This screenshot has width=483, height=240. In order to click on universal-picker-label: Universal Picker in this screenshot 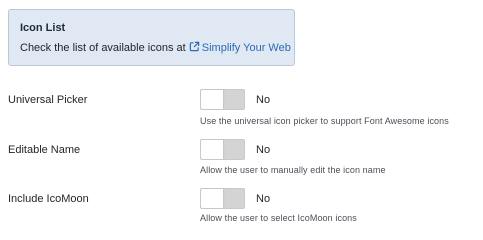, I will do `click(48, 100)`.